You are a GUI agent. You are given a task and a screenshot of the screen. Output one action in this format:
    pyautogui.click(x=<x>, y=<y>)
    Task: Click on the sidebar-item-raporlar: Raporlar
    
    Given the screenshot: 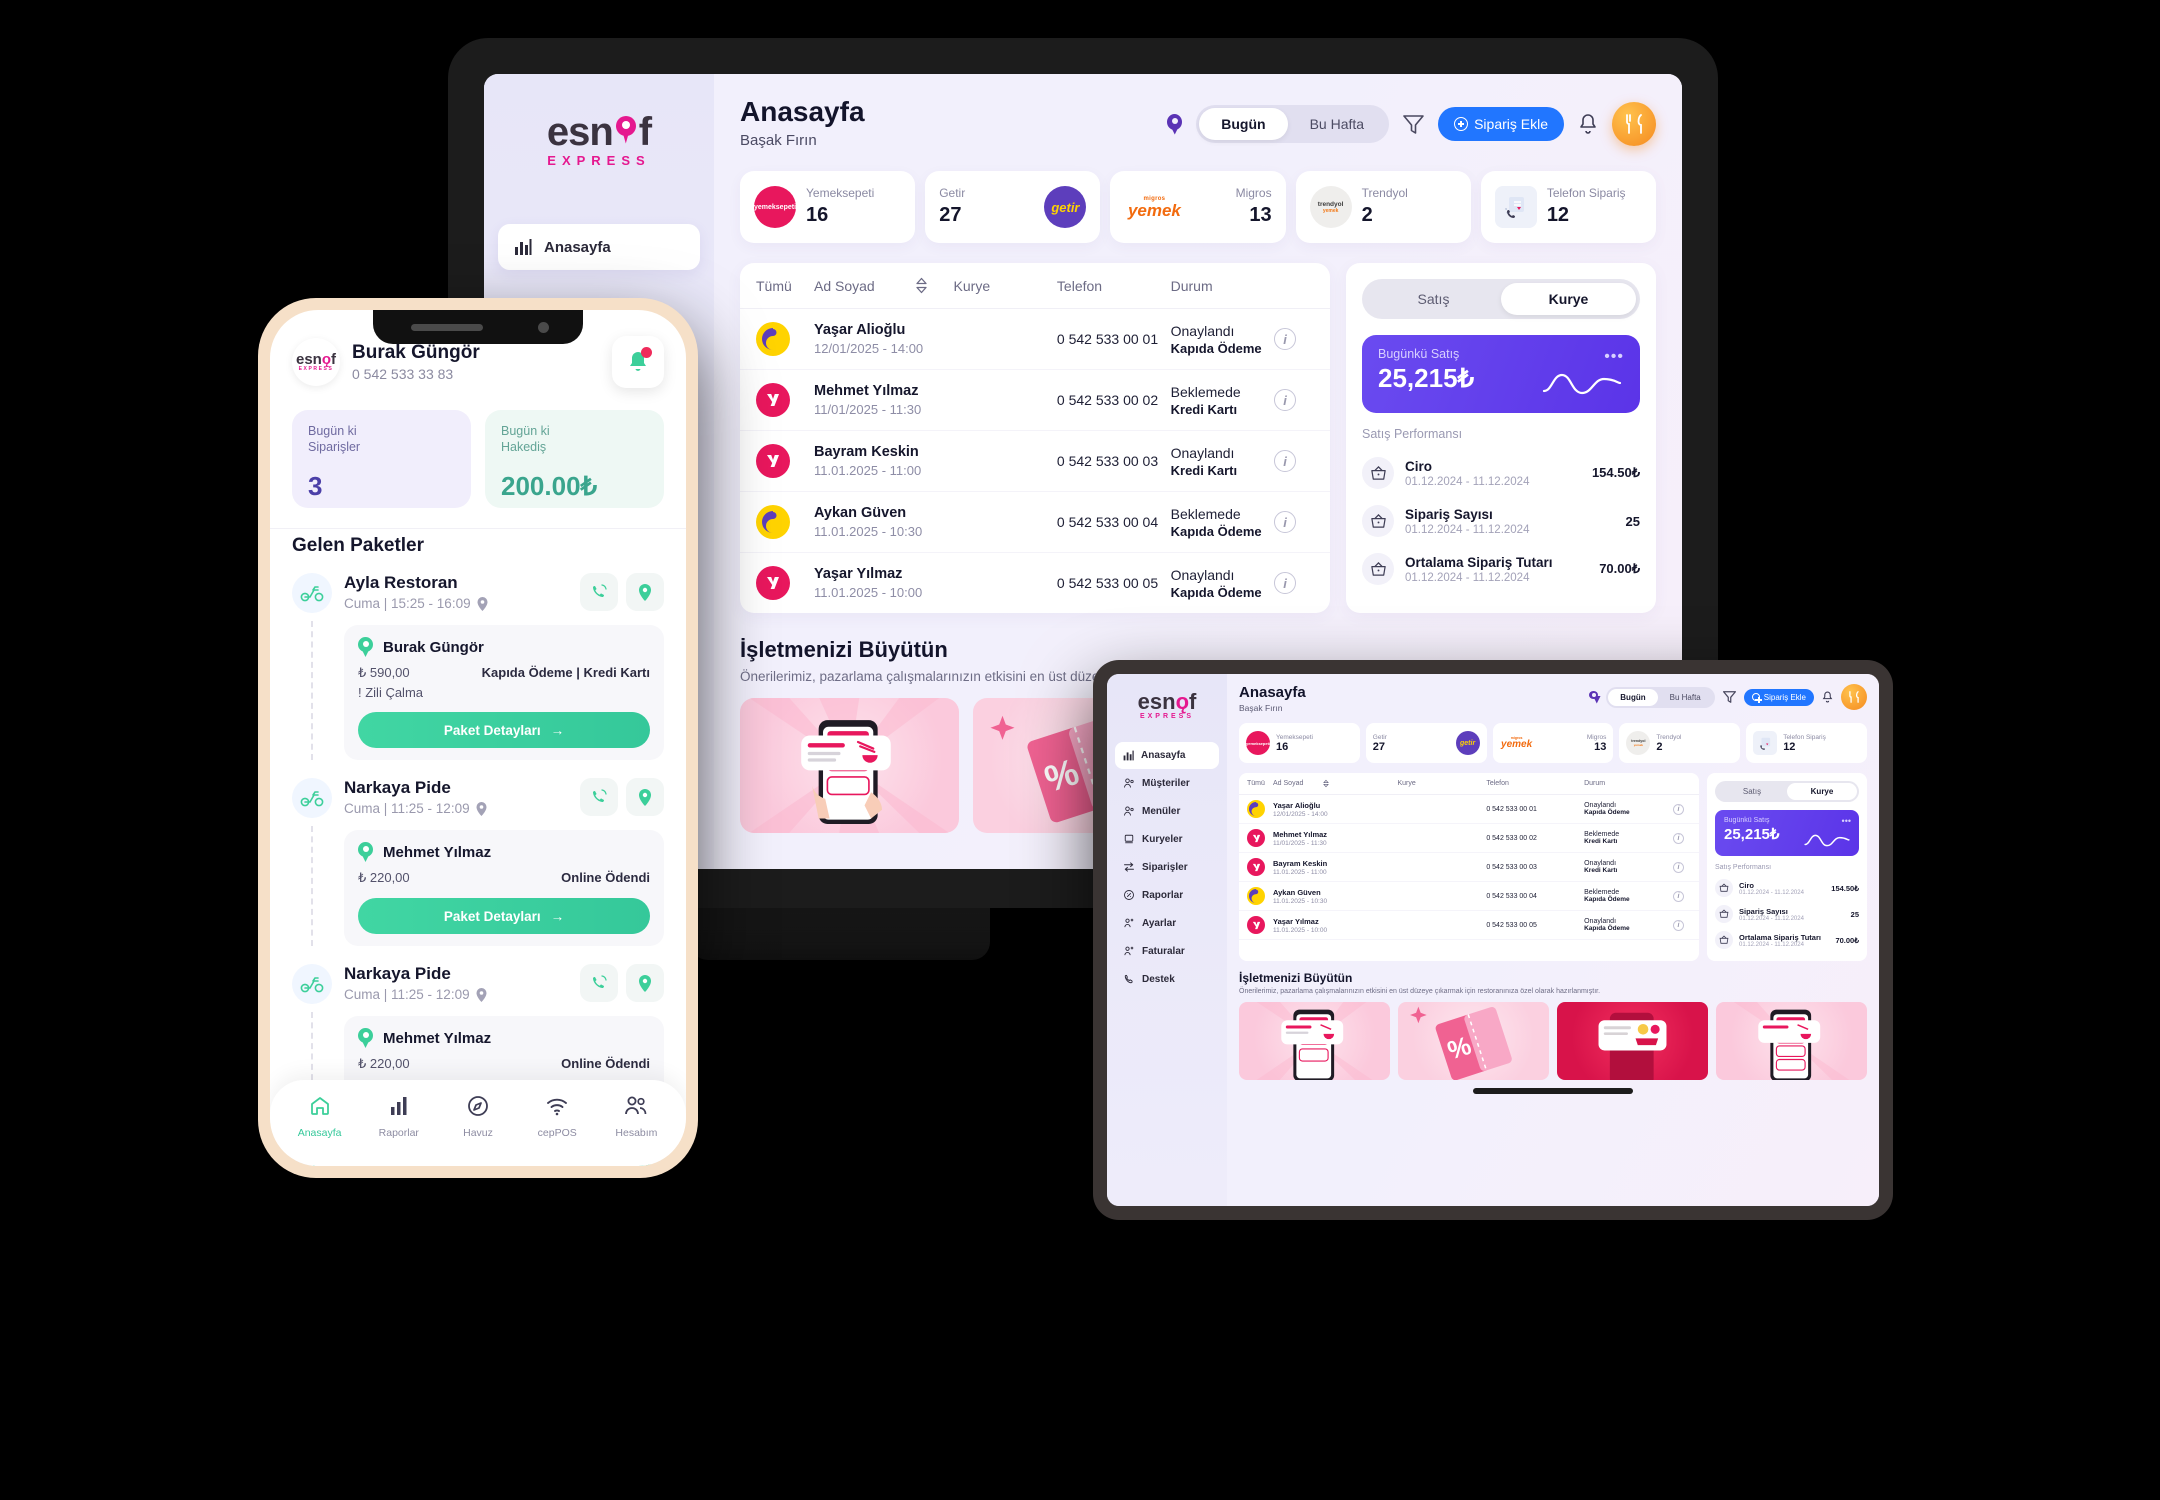 What is the action you would take?
    pyautogui.click(x=1167, y=895)
    